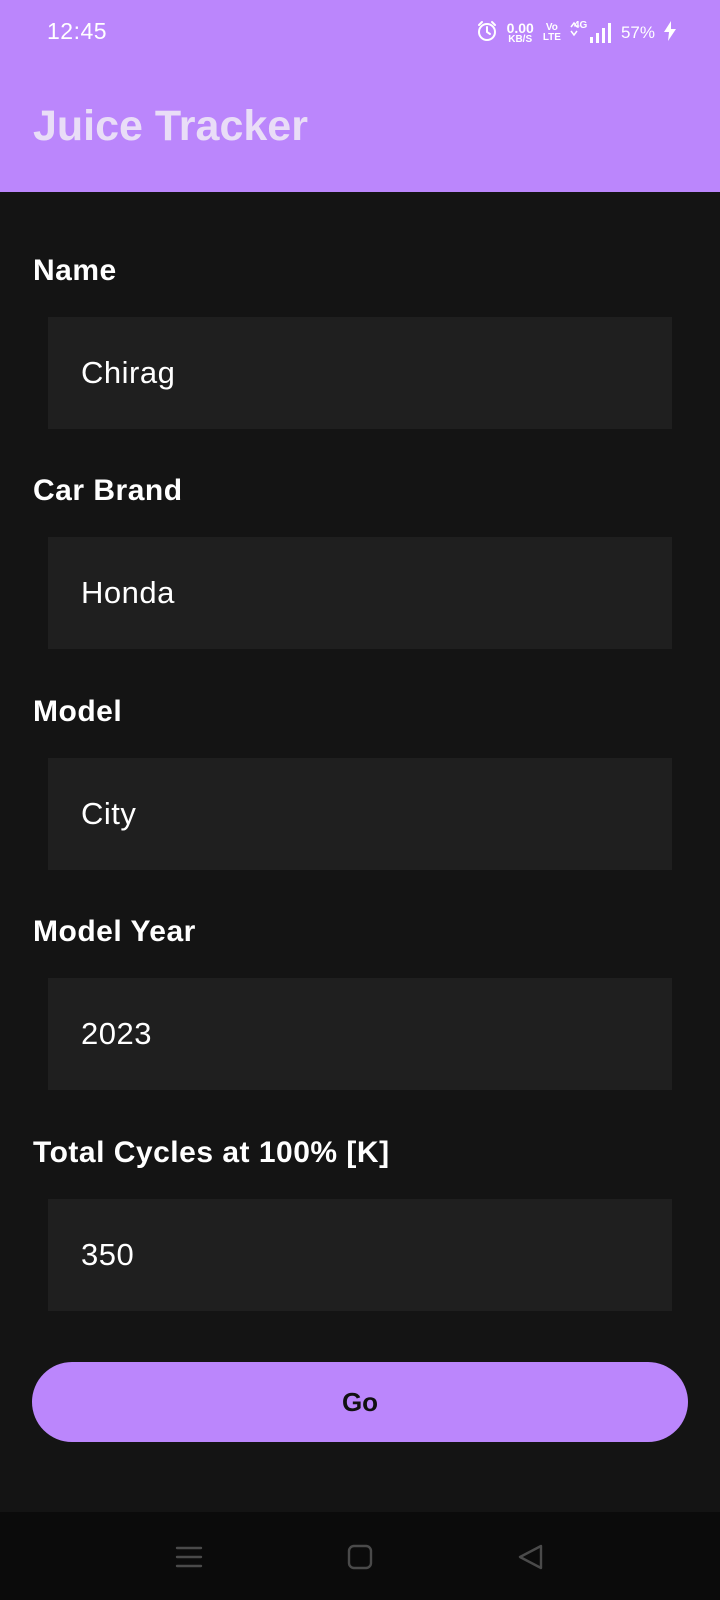 This screenshot has height=1600, width=720. What do you see at coordinates (670, 33) in the screenshot?
I see `charging-bolt-icon` at bounding box center [670, 33].